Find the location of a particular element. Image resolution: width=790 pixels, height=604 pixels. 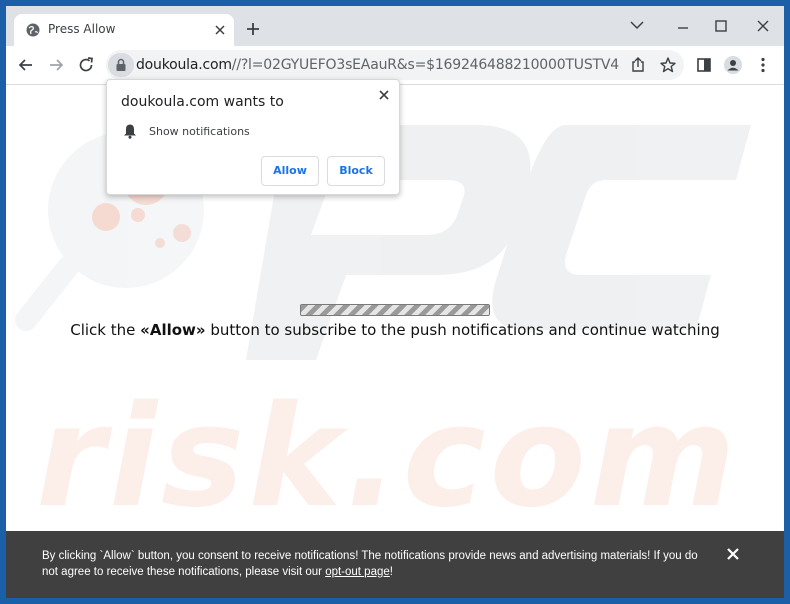

progress-fill is located at coordinates (395, 310).